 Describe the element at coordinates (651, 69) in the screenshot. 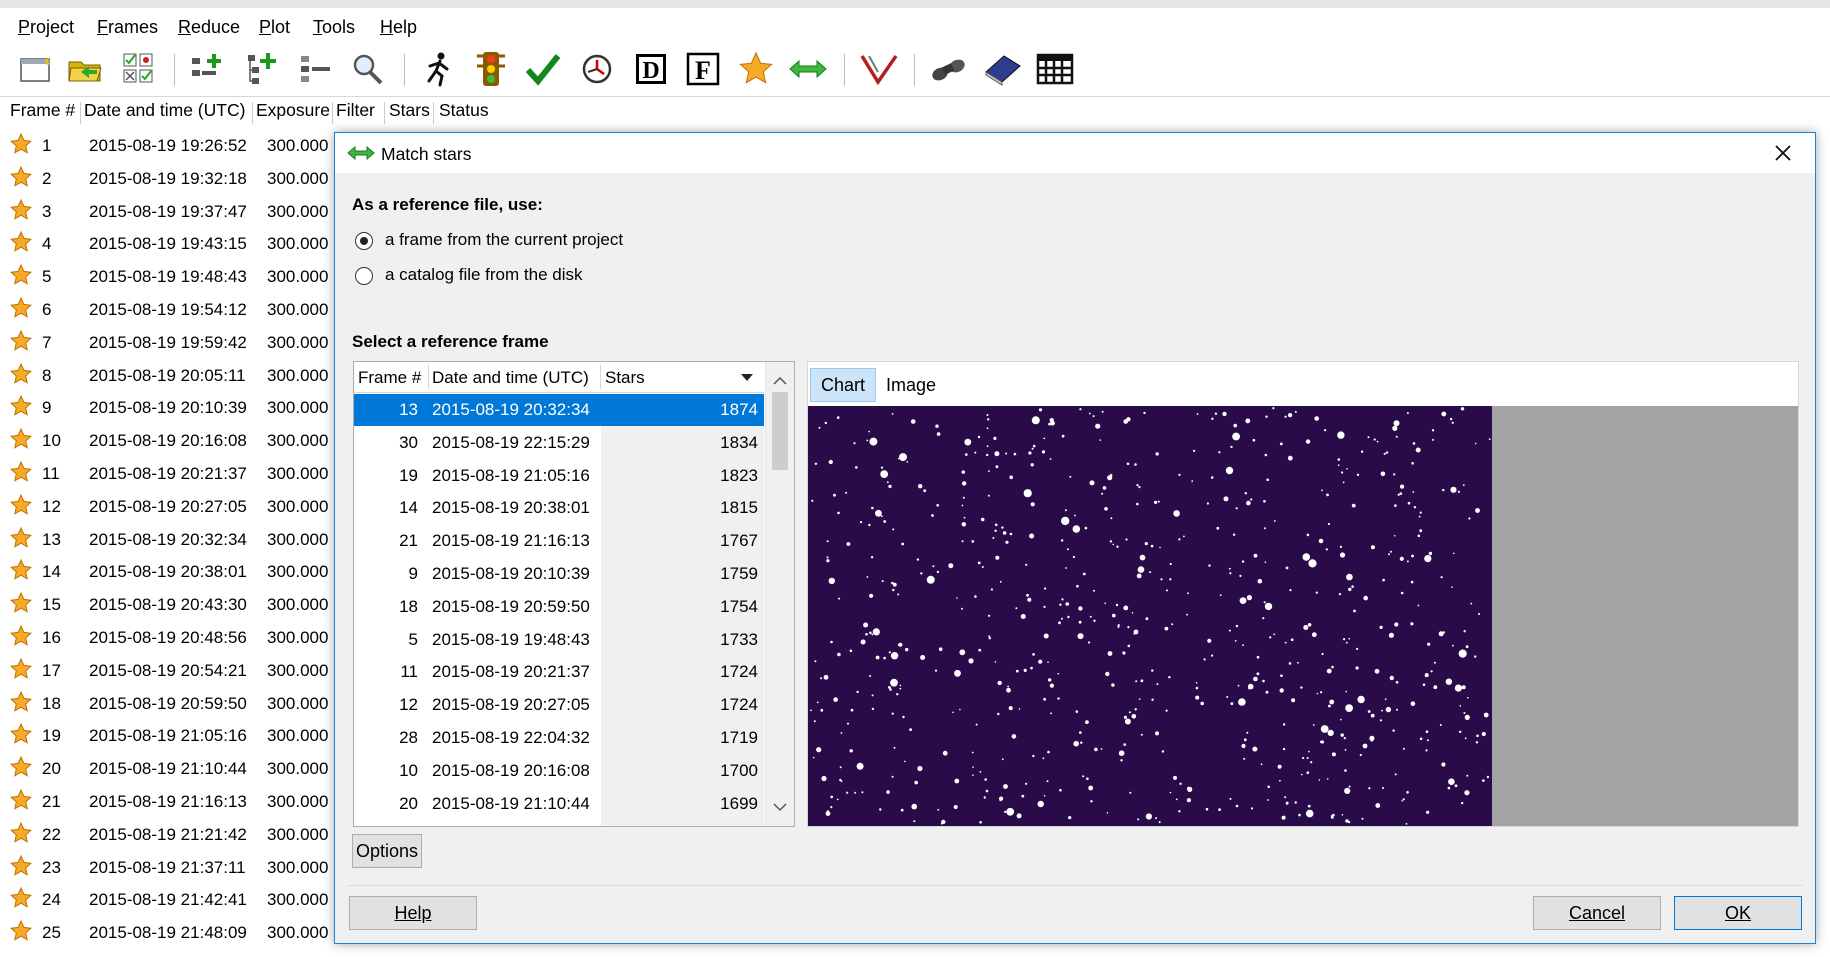

I see `dark-frame-icon: D` at that location.